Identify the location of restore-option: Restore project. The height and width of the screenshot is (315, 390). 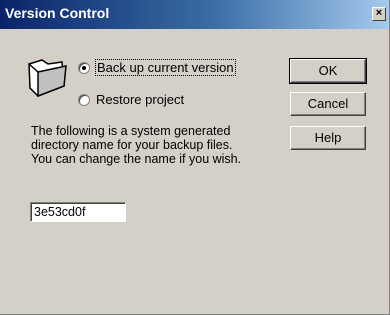
(131, 99).